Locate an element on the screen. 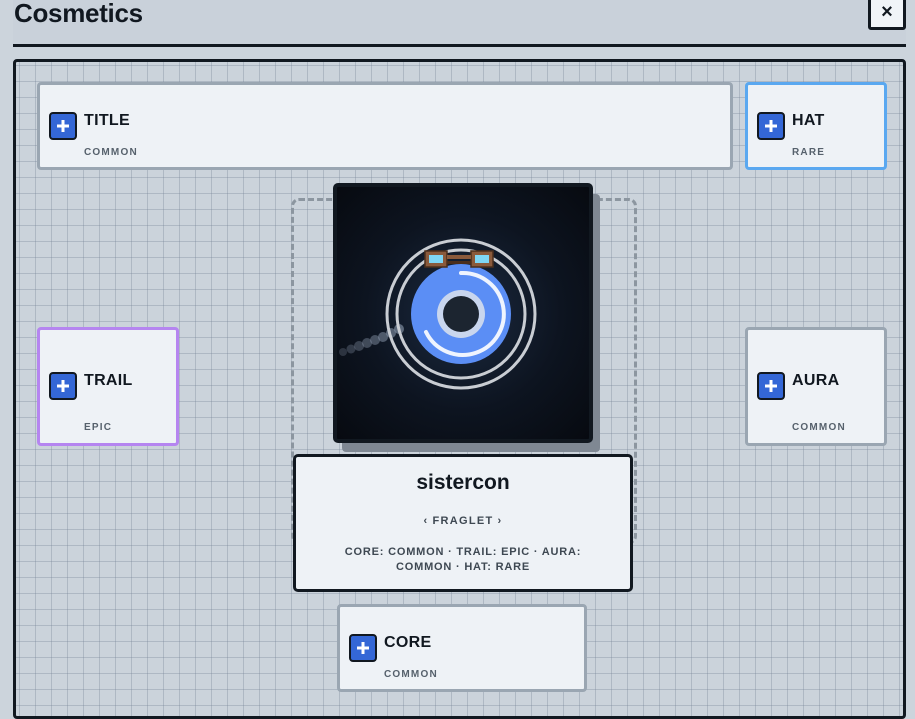 The height and width of the screenshot is (719, 915). slot-rarity: RARE is located at coordinates (809, 152).